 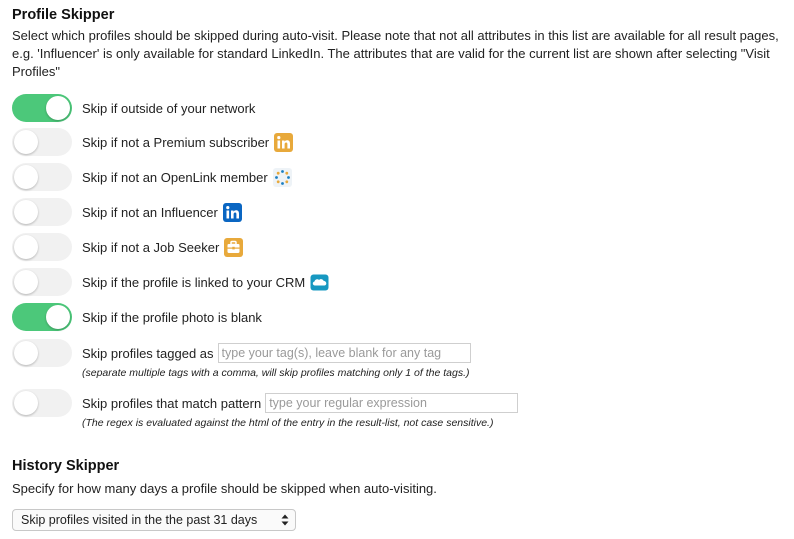 I want to click on option-label: Skip if not an Influencer, so click(x=150, y=212).